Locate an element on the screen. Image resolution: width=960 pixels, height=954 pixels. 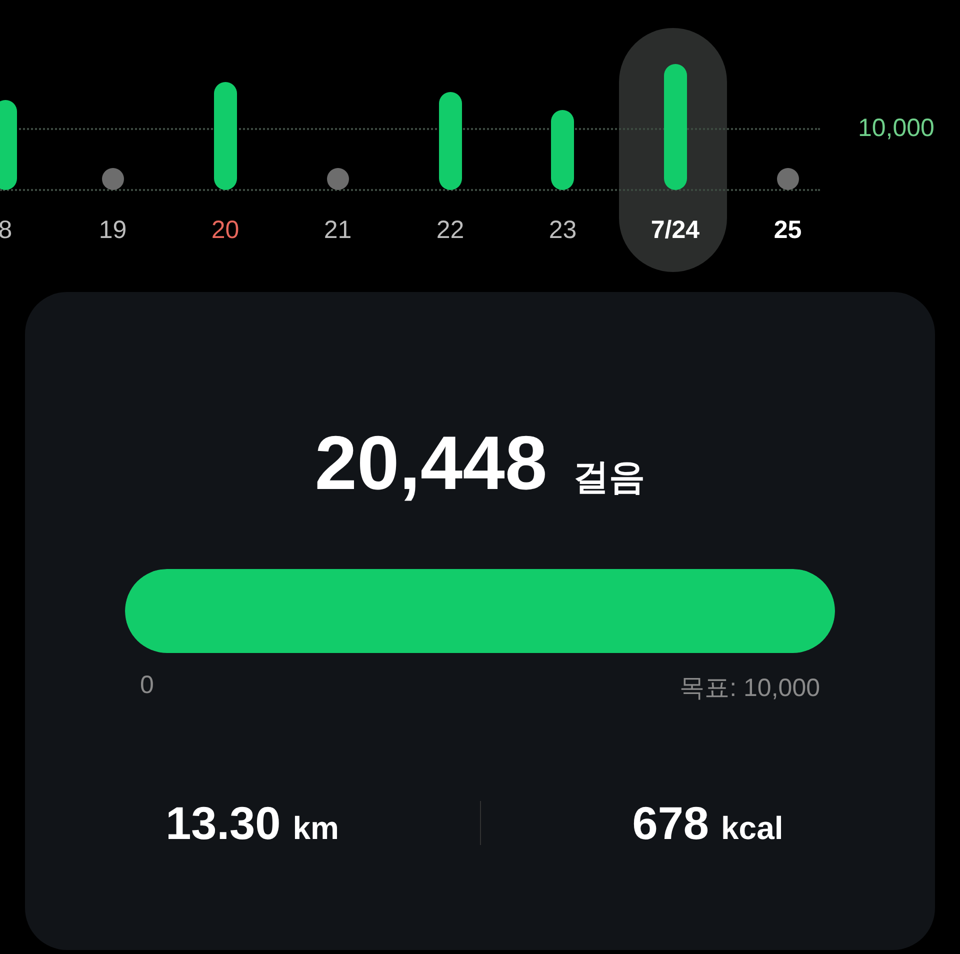
stat-unit: kcal is located at coordinates (752, 828).